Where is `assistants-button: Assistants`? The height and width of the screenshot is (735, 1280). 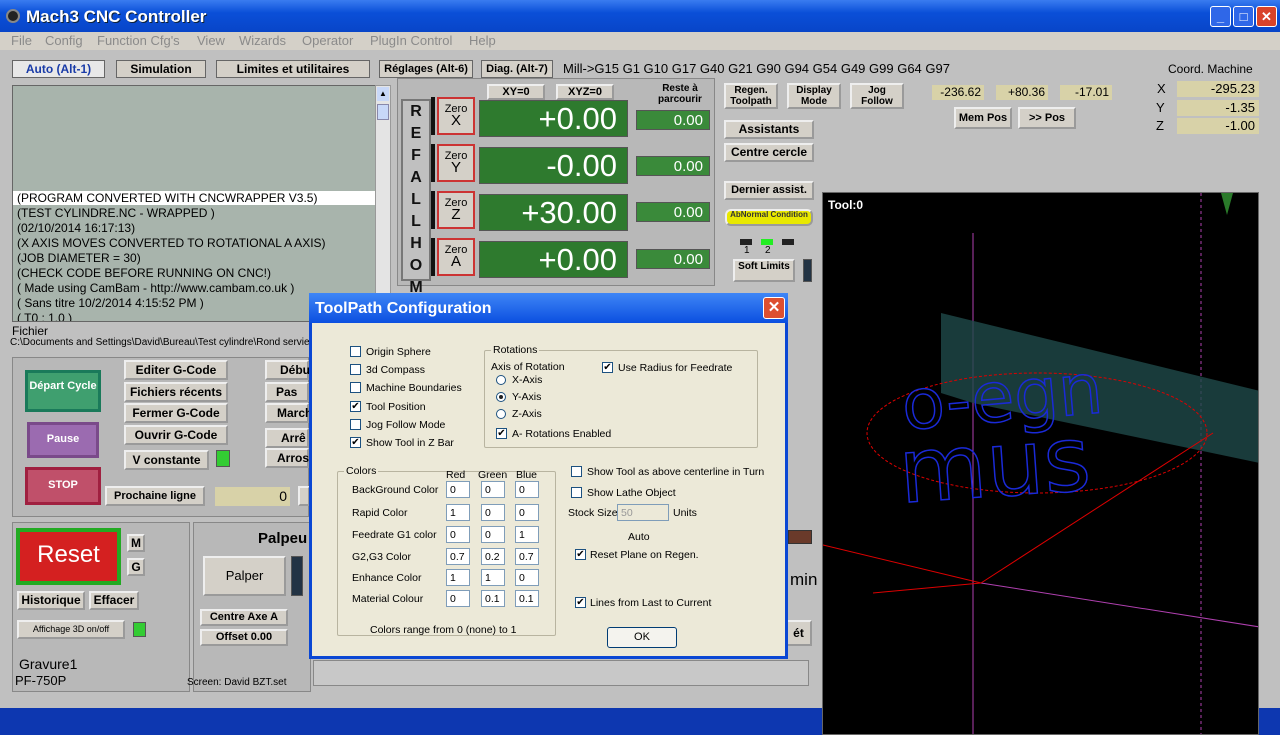 assistants-button: Assistants is located at coordinates (769, 129).